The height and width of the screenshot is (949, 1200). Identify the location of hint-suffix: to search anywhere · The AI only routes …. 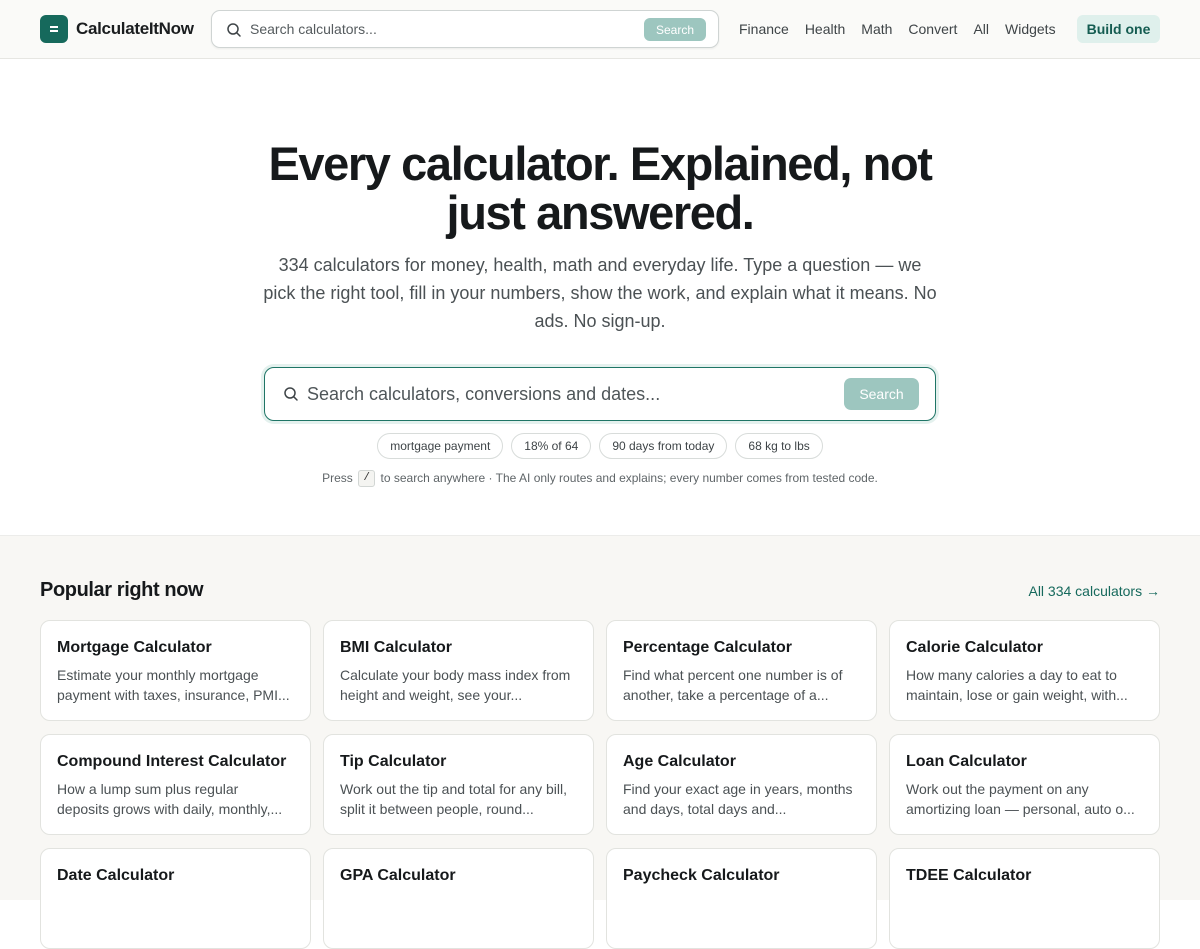
(629, 478).